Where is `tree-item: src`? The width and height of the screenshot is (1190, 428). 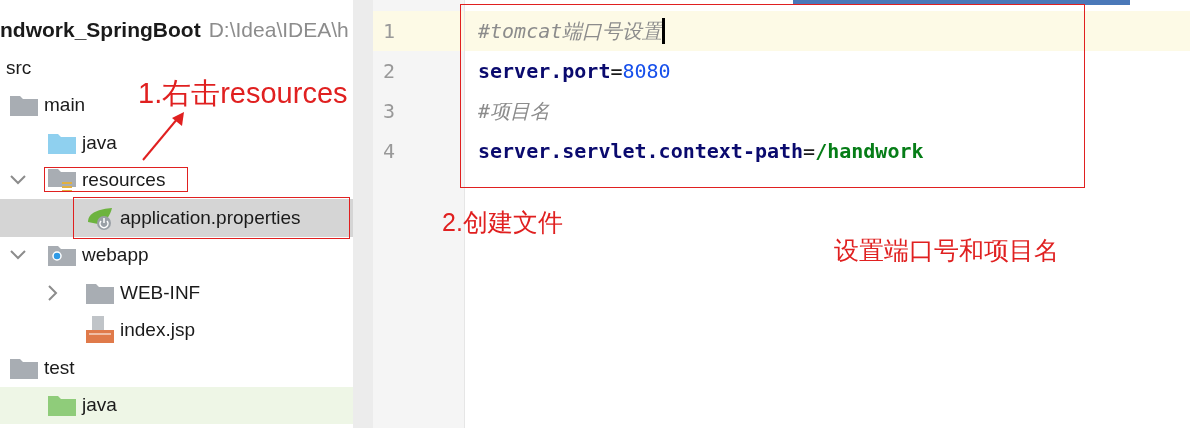
tree-item: src is located at coordinates (19, 67).